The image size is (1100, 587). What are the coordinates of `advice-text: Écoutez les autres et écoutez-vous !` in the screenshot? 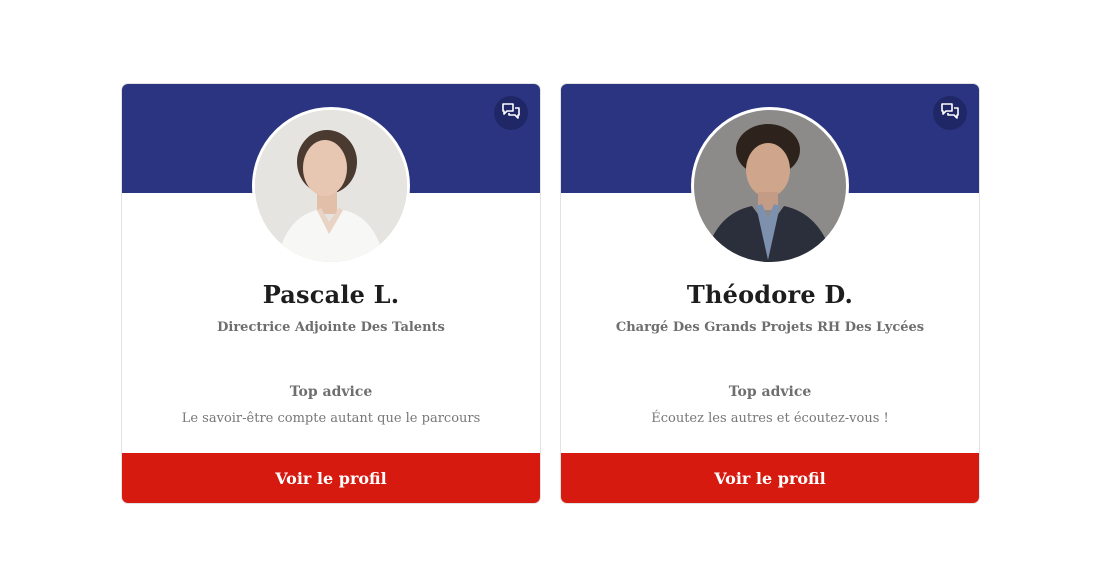 It's located at (770, 418).